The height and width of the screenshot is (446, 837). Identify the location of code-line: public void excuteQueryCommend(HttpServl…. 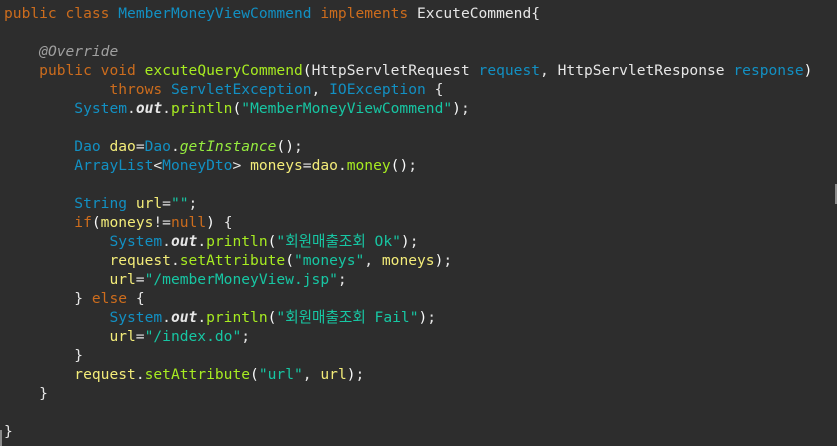
(426, 70).